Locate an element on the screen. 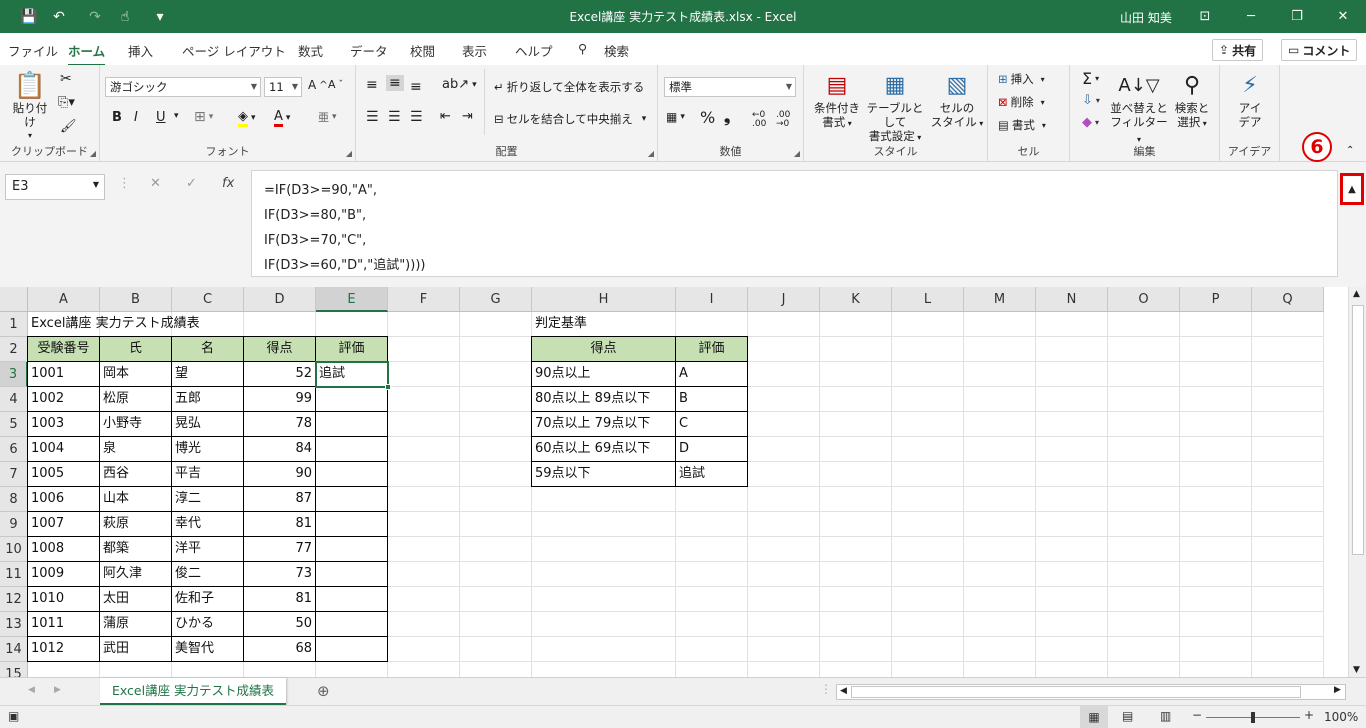 Image resolution: width=1366 pixels, height=728 pixels. column-header: M is located at coordinates (1000, 299).